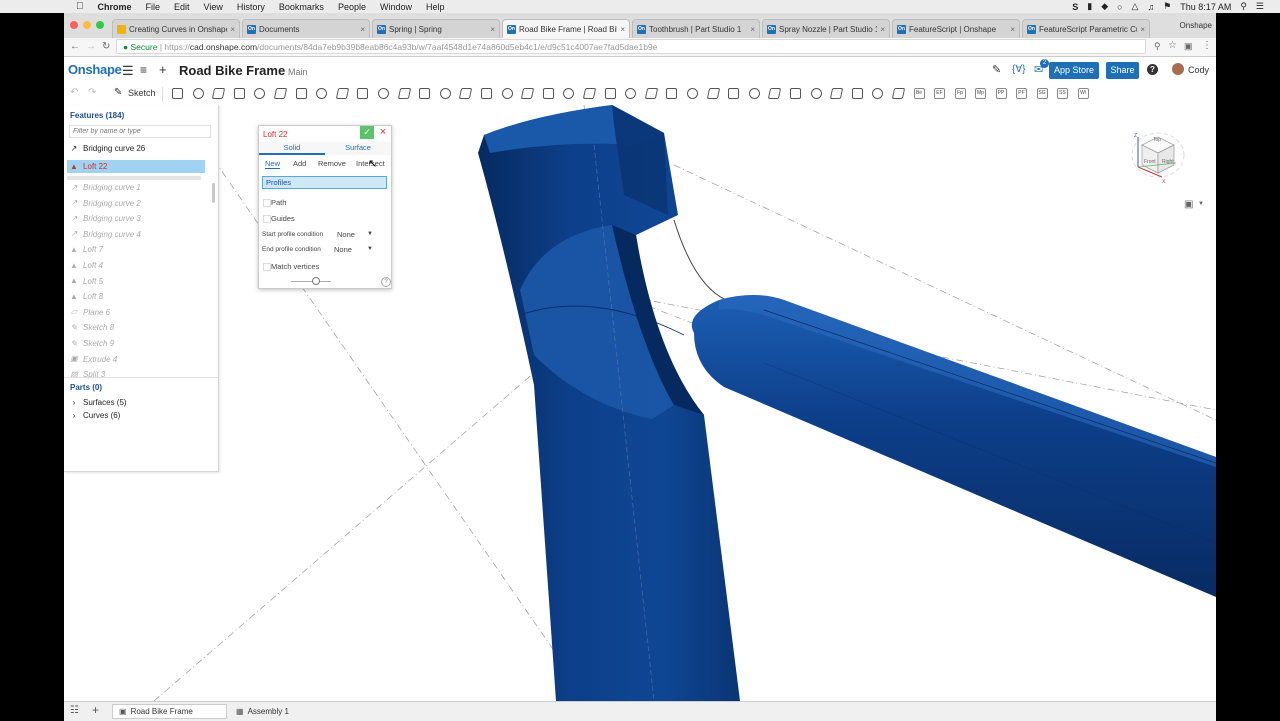 The width and height of the screenshot is (1280, 721). What do you see at coordinates (267, 203) in the screenshot?
I see `path-checkbox` at bounding box center [267, 203].